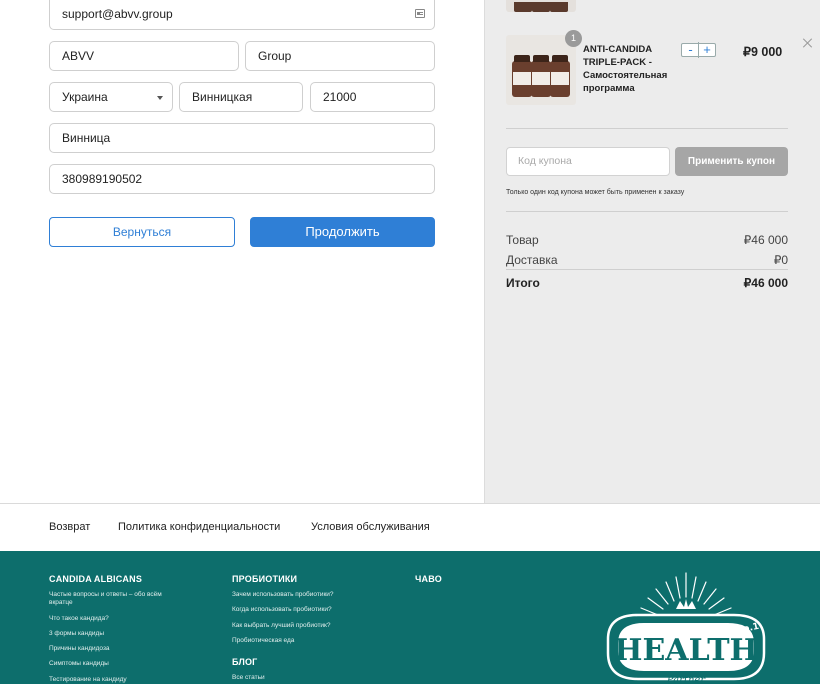 The height and width of the screenshot is (684, 820). Describe the element at coordinates (780, 260) in the screenshot. I see `shipping-value: ₽0` at that location.